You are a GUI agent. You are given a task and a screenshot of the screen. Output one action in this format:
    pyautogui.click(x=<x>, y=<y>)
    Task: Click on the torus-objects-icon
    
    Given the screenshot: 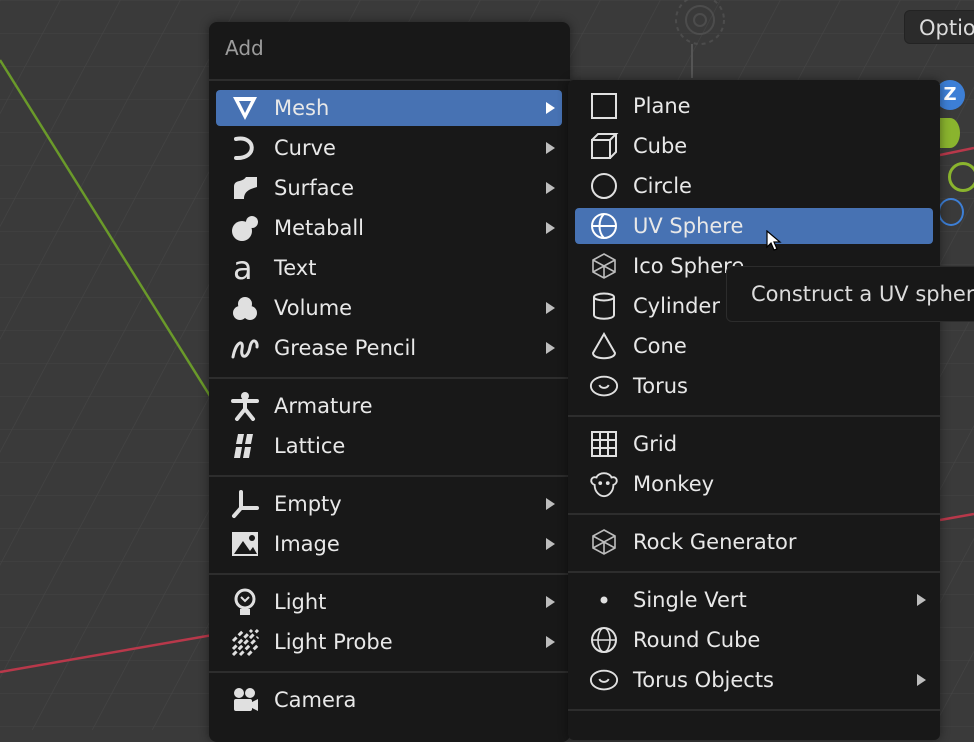 What is the action you would take?
    pyautogui.click(x=604, y=680)
    